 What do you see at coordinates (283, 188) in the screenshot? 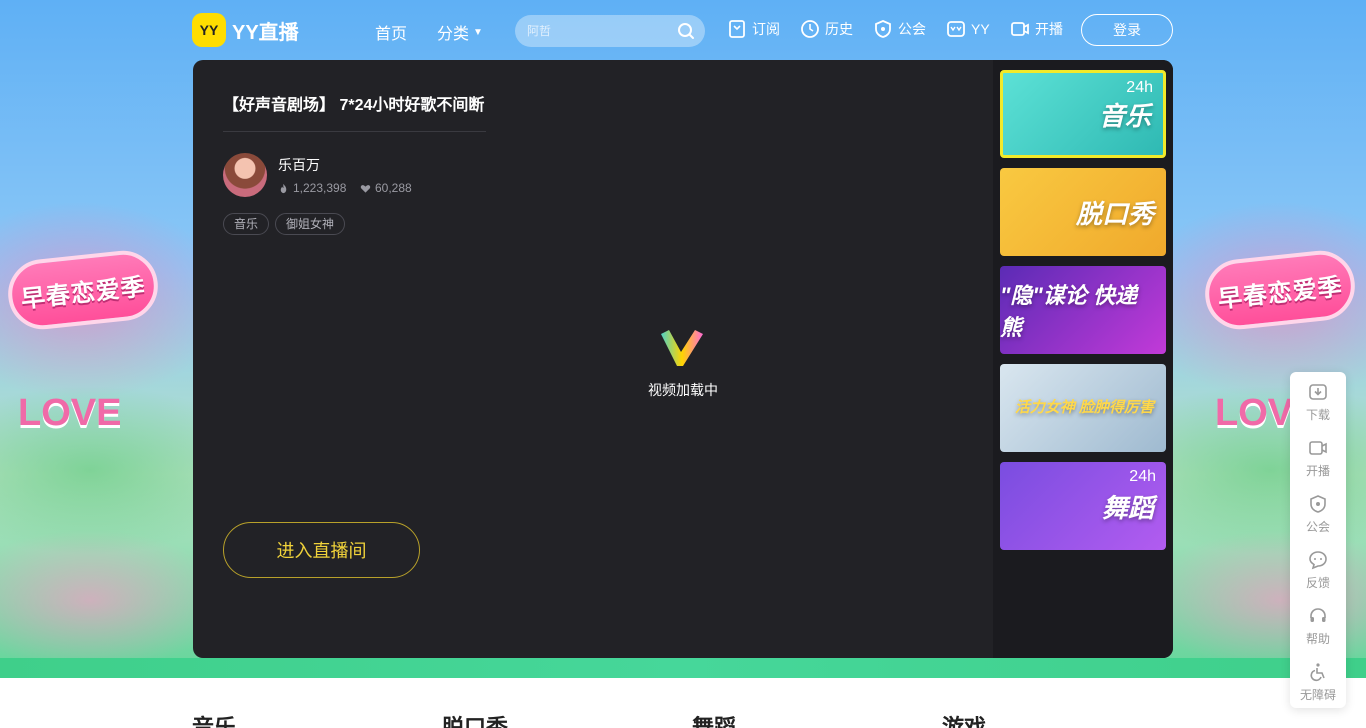
I see `fire-icon` at bounding box center [283, 188].